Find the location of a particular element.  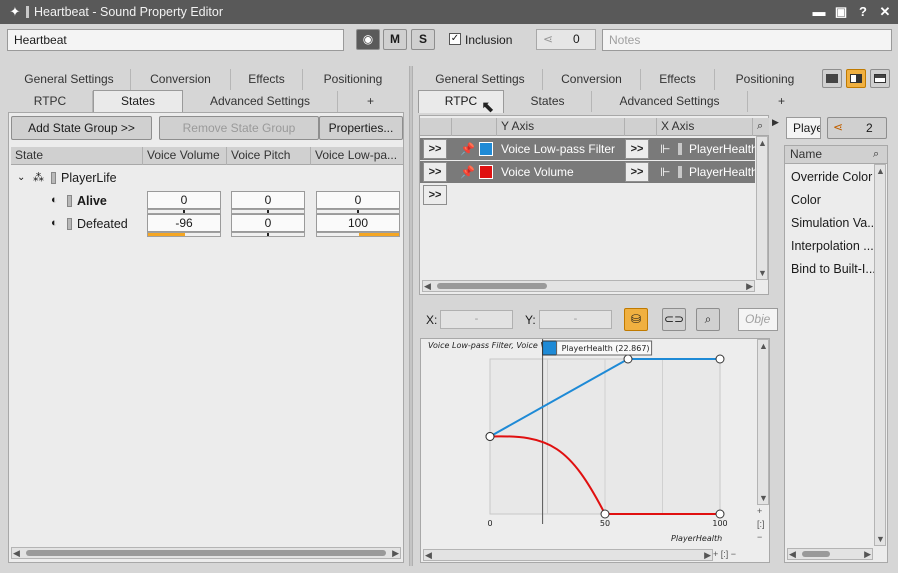

save-icon: ▣ is located at coordinates (841, 12).